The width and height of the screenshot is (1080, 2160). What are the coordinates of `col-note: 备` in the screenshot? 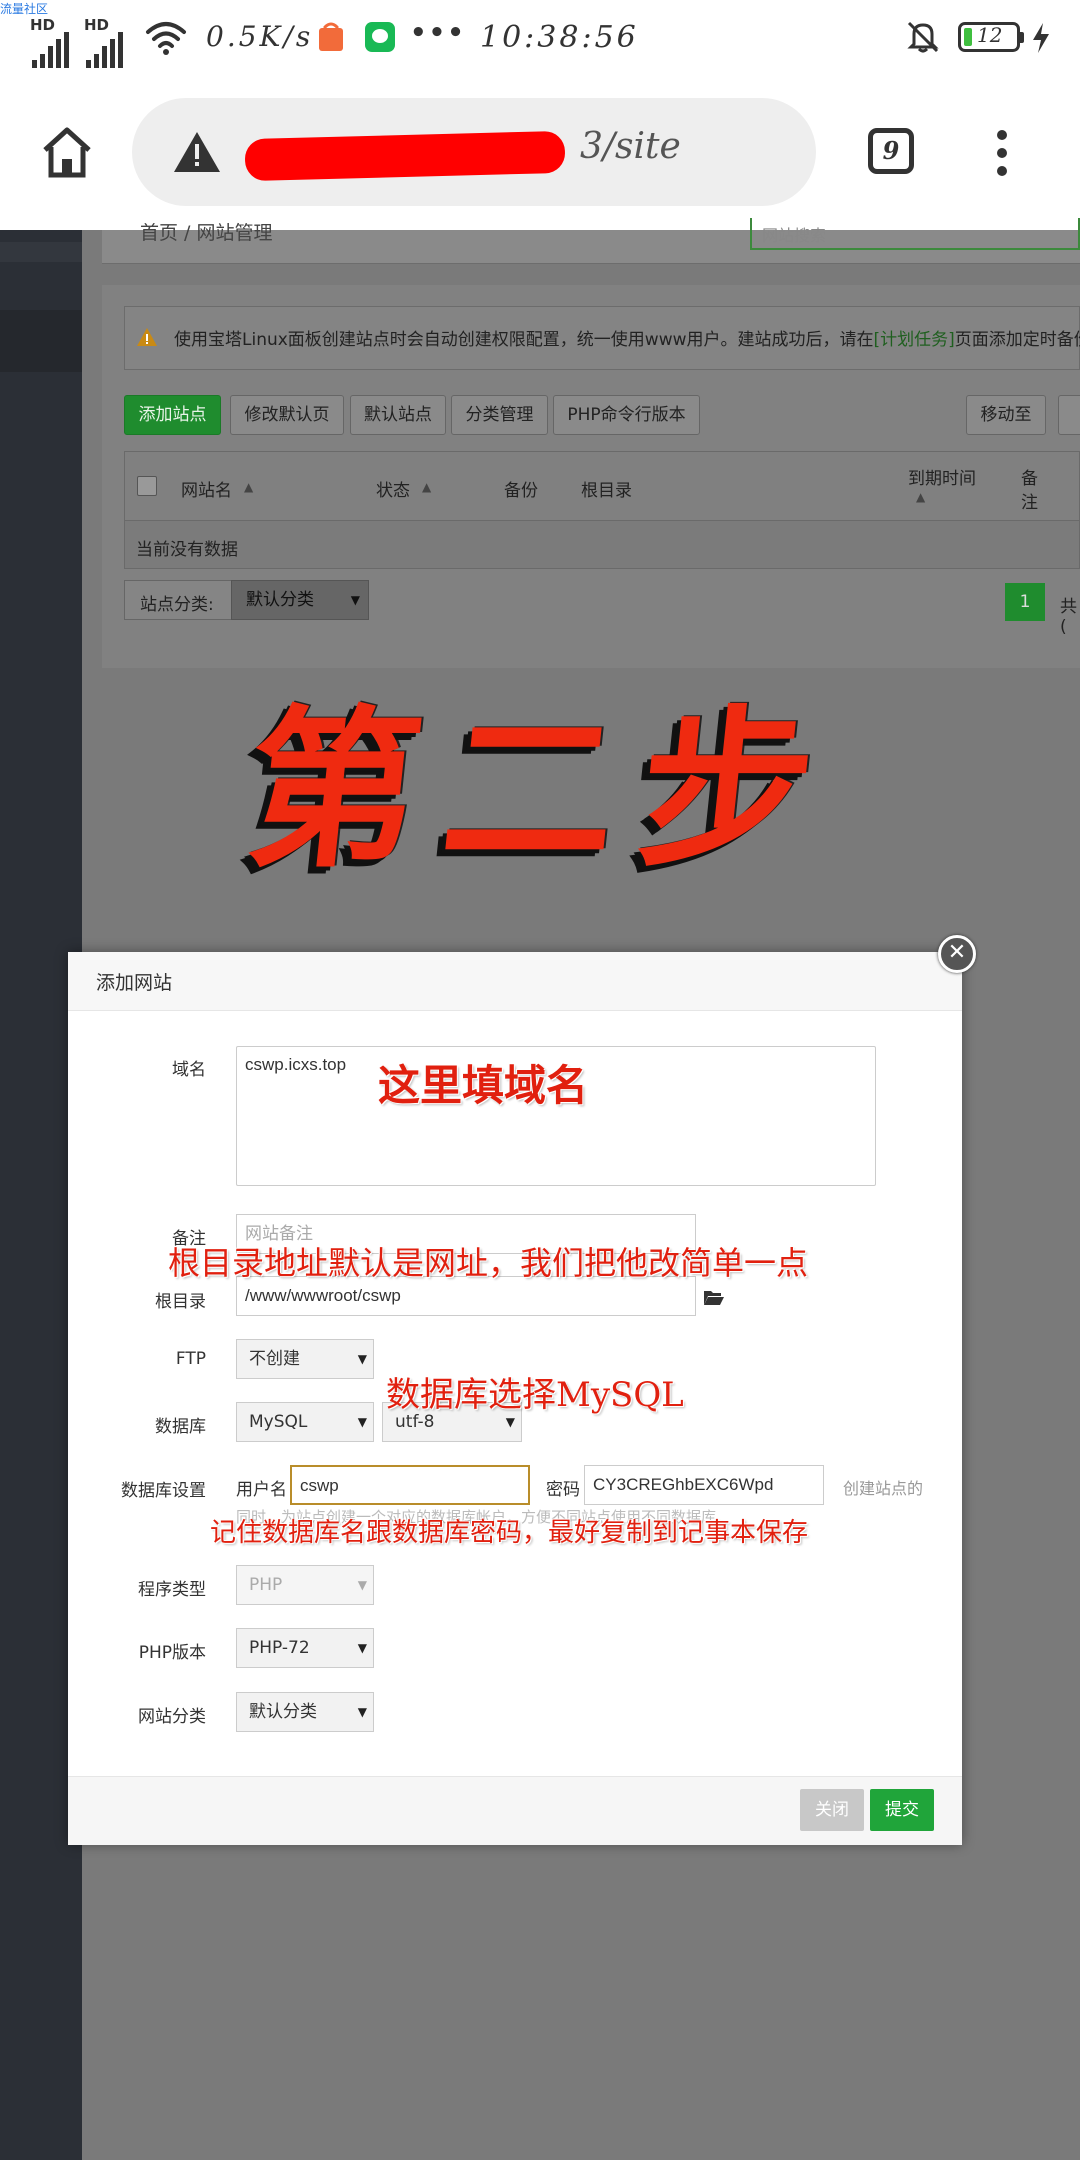 It's located at (1029, 479).